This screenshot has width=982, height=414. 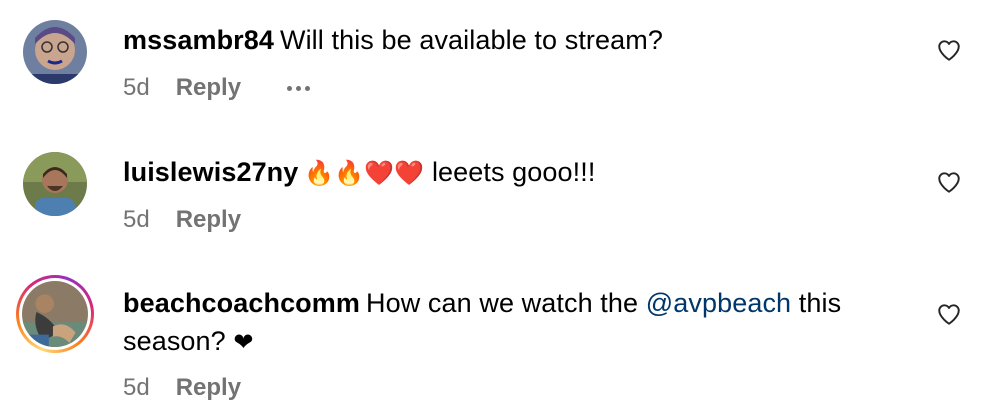 What do you see at coordinates (299, 88) in the screenshot?
I see `more-horizontal-icon` at bounding box center [299, 88].